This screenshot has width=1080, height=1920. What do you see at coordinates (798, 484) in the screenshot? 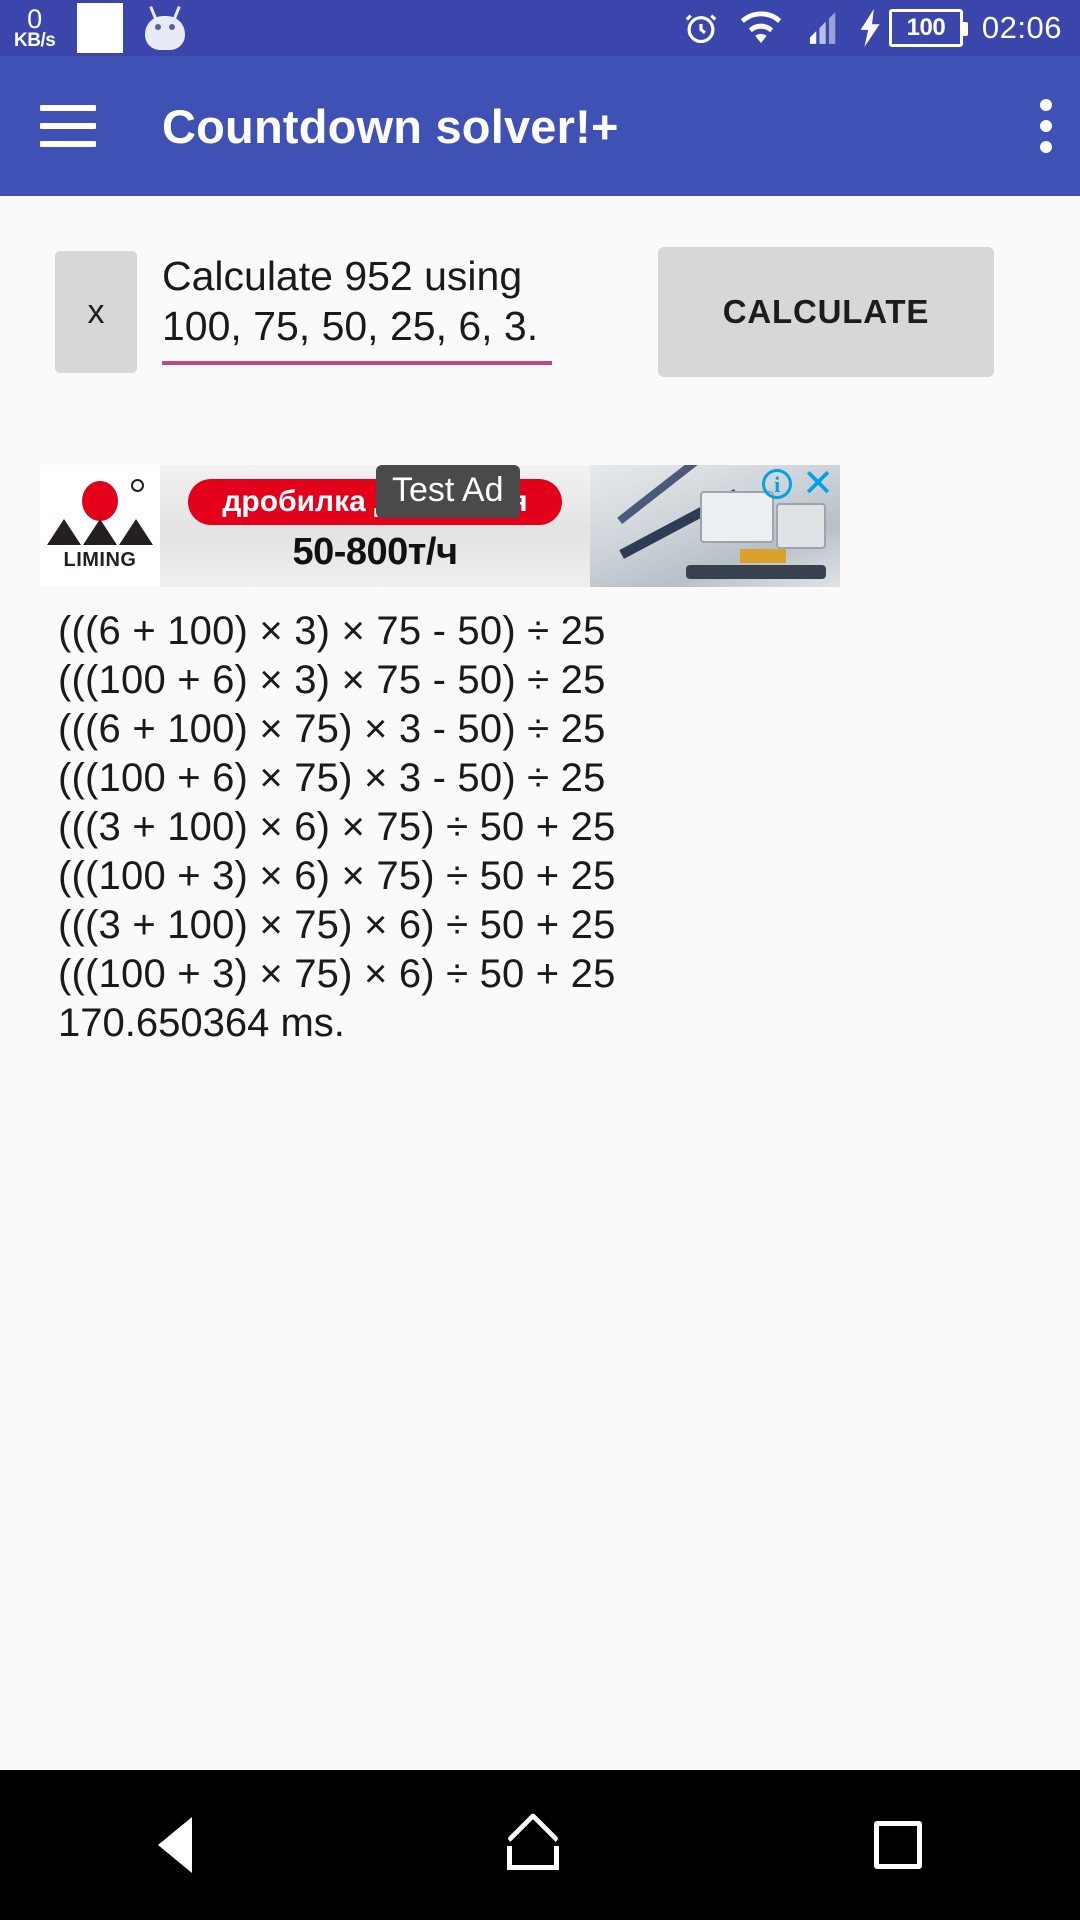
I see `ad-controls: i ✕` at bounding box center [798, 484].